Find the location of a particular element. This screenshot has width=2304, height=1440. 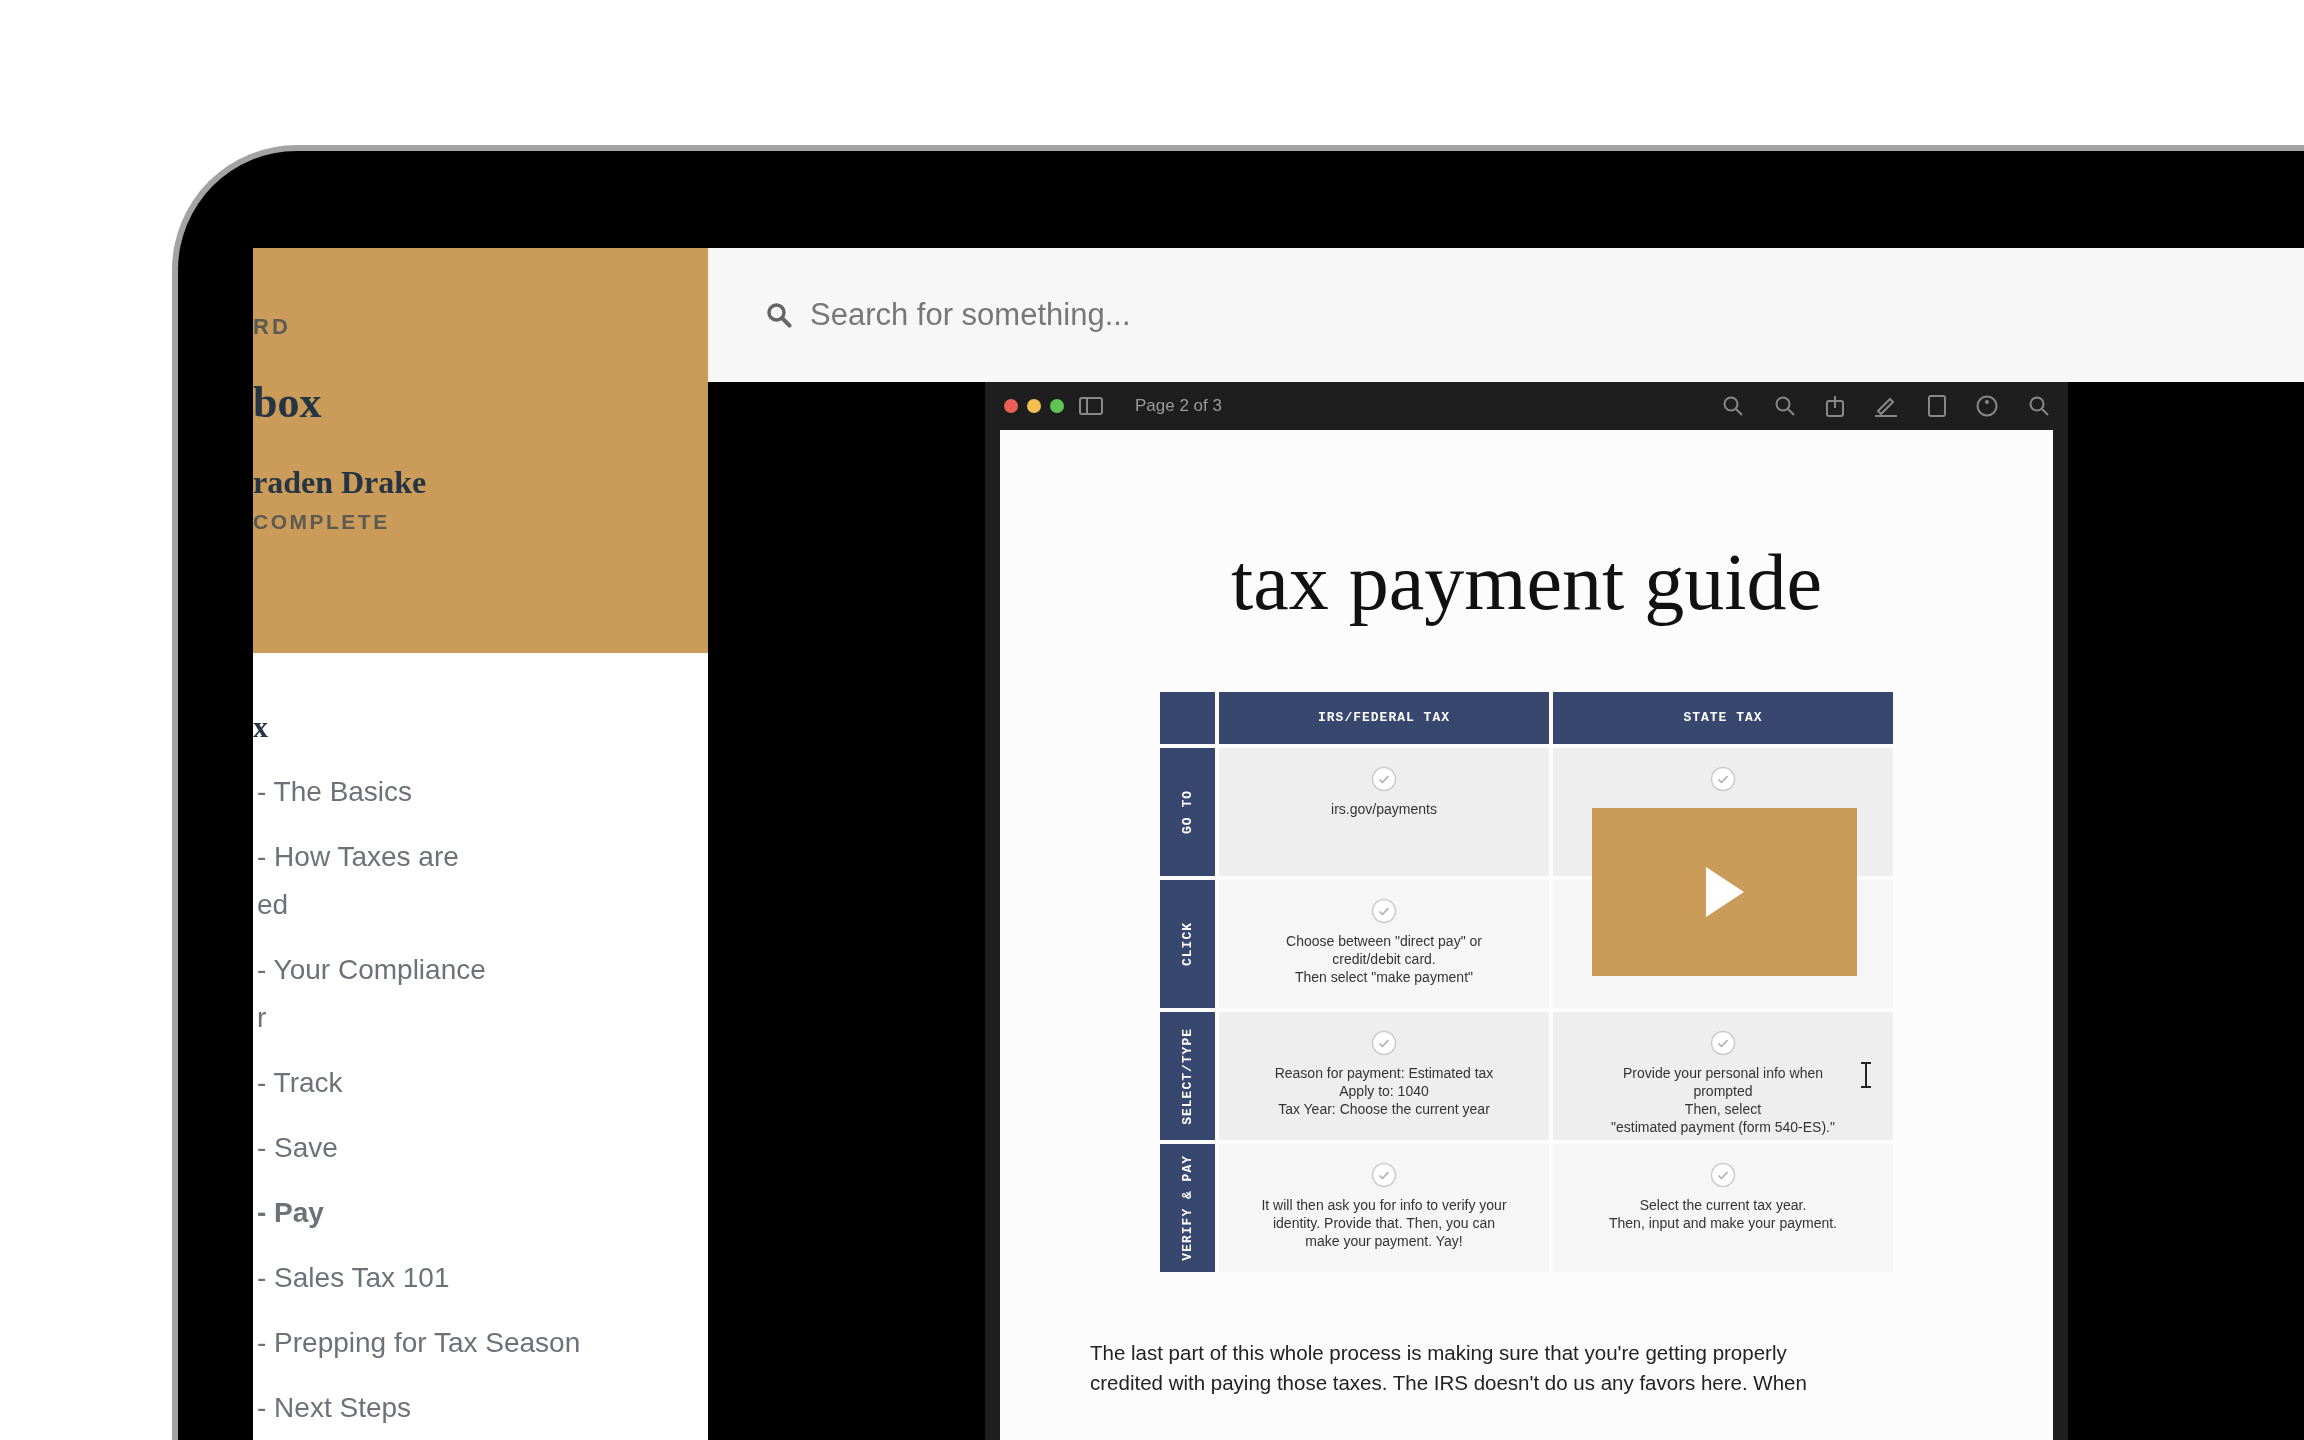

sidebar-toggle-icon is located at coordinates (1091, 406).